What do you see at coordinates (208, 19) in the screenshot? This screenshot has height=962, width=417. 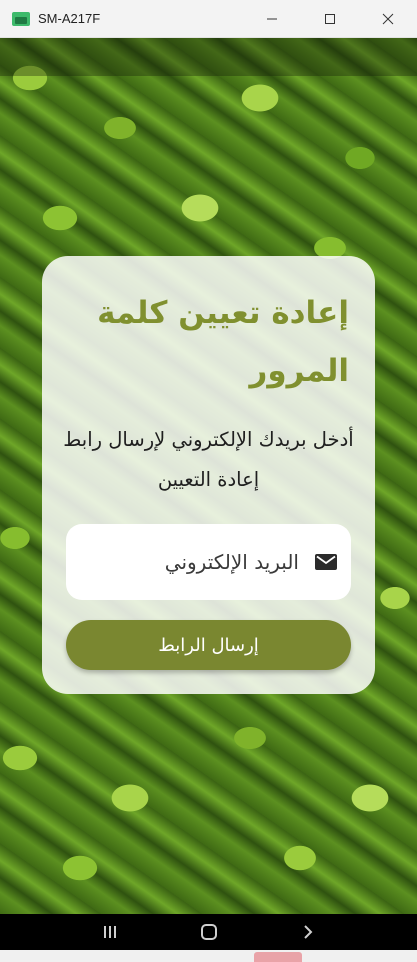 I see `title-bar: SM-A217F` at bounding box center [208, 19].